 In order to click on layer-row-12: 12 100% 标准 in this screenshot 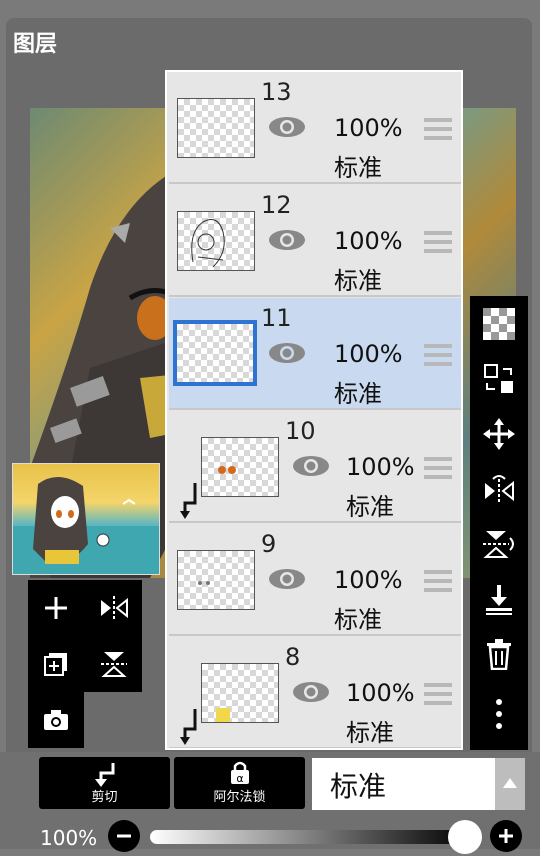, I will do `click(315, 241)`.